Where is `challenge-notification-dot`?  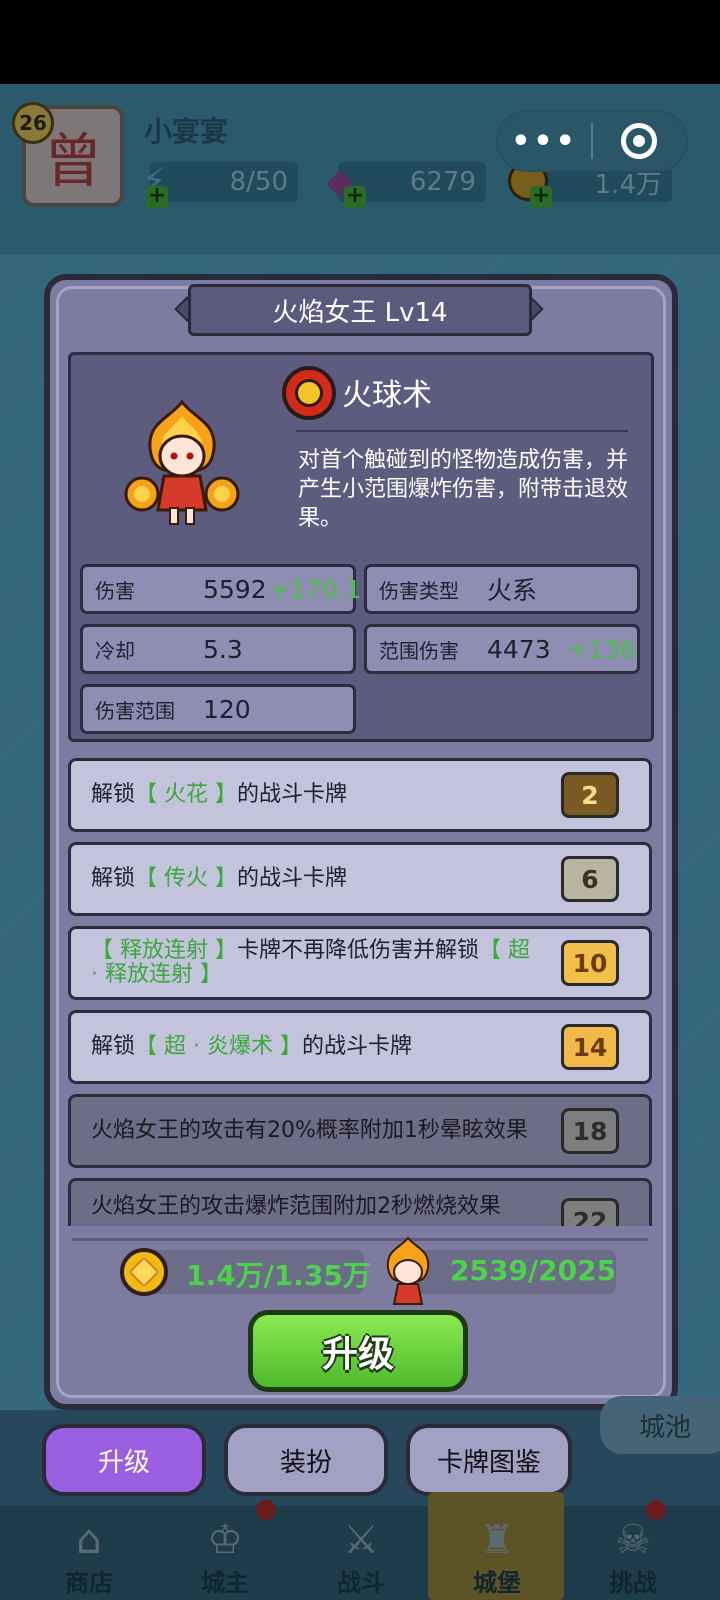 challenge-notification-dot is located at coordinates (656, 1510).